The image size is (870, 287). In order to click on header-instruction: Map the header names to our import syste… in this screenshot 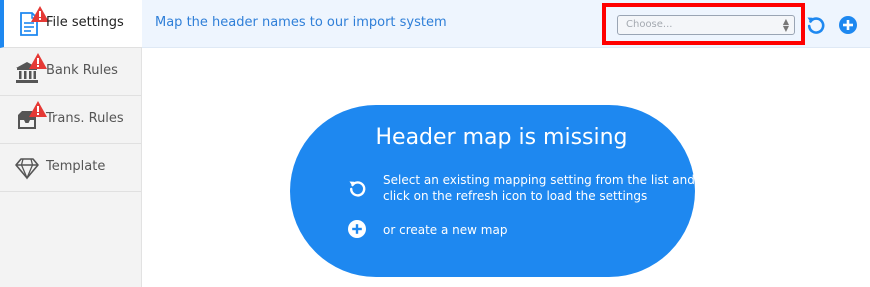, I will do `click(301, 22)`.